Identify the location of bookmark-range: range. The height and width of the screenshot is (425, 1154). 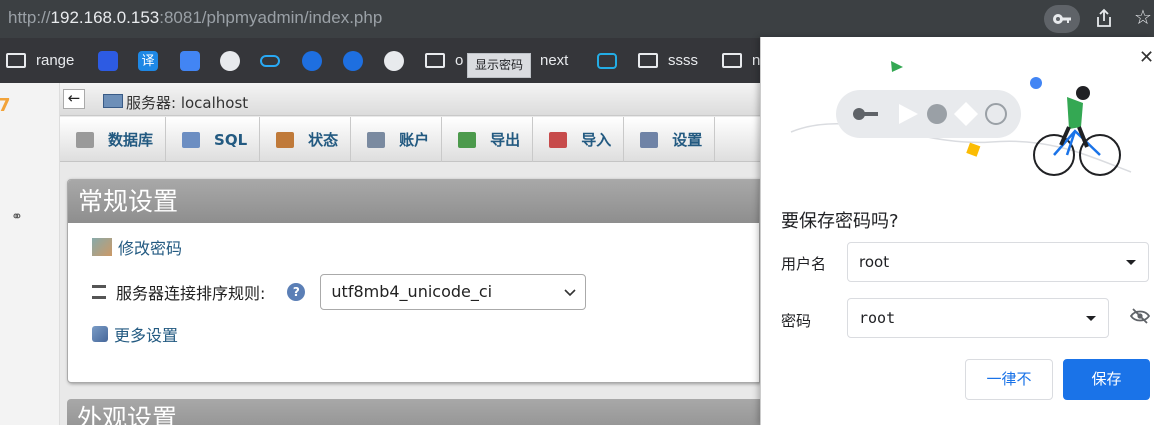
(40, 60).